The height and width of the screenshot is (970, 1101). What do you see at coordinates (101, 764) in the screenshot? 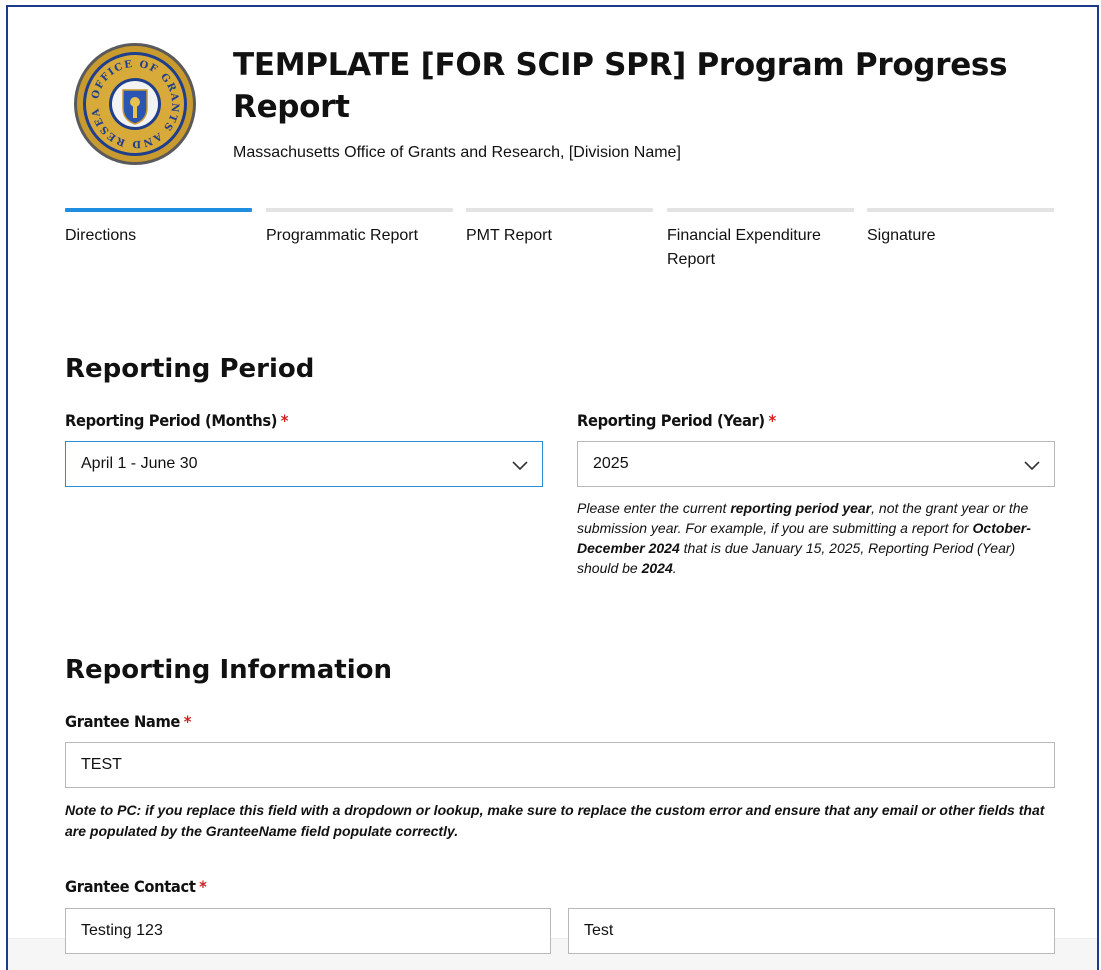
I see `input-value: TEST` at bounding box center [101, 764].